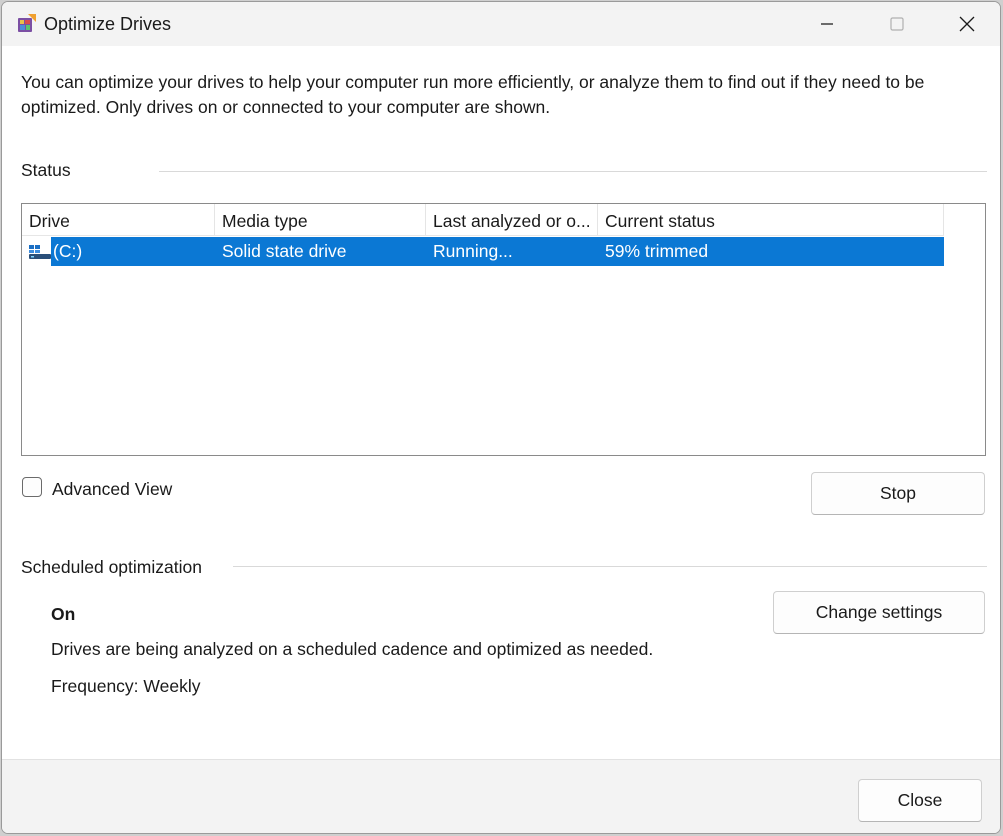  What do you see at coordinates (112, 489) in the screenshot?
I see `advanced-view-label: Advanced View` at bounding box center [112, 489].